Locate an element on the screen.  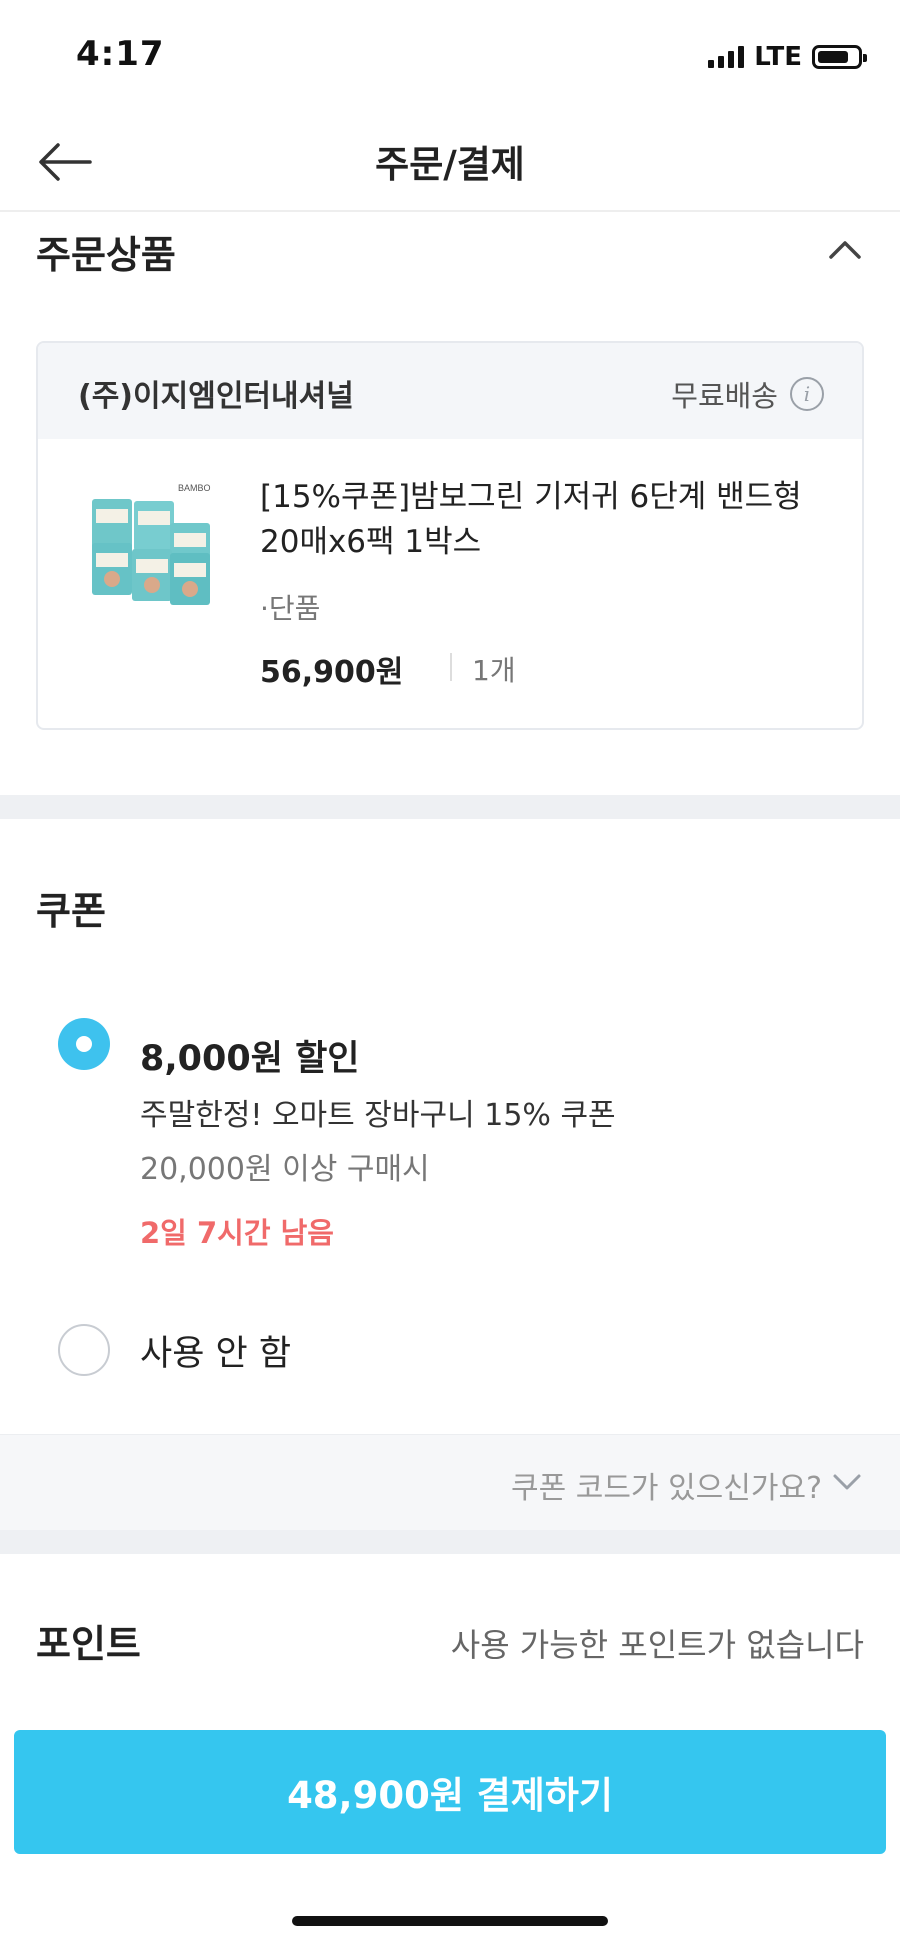
point-section-title: 포인트 is located at coordinates (88, 1644).